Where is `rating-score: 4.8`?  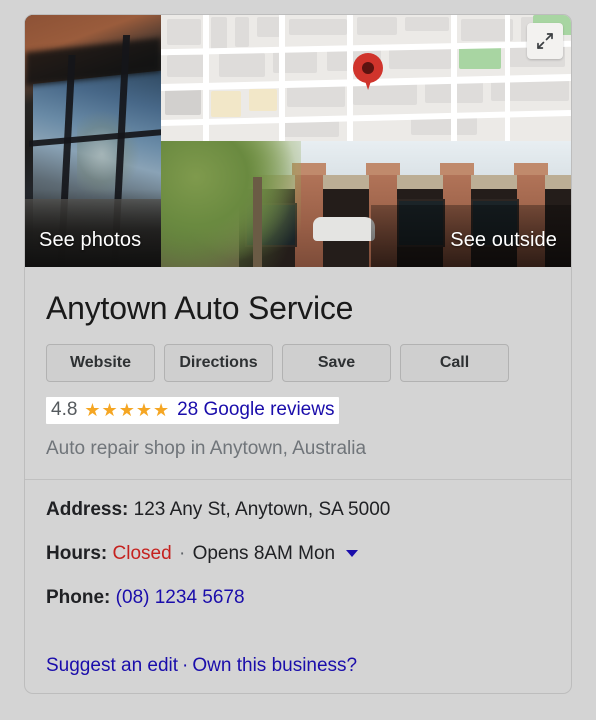 rating-score: 4.8 is located at coordinates (64, 409).